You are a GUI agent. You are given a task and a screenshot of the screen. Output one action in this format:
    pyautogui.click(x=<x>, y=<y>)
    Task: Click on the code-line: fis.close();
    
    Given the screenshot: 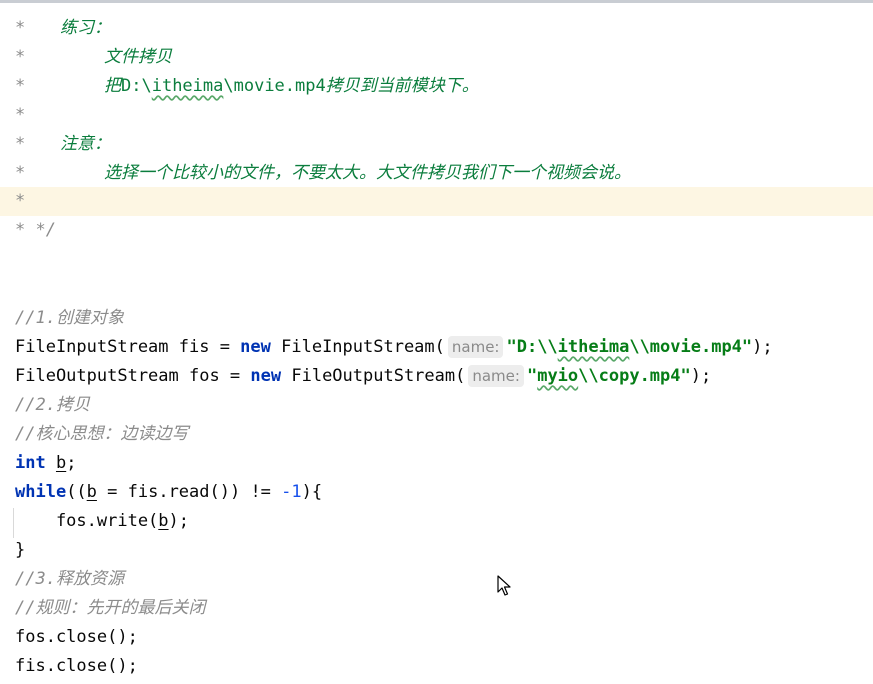 What is the action you would take?
    pyautogui.click(x=436, y=666)
    